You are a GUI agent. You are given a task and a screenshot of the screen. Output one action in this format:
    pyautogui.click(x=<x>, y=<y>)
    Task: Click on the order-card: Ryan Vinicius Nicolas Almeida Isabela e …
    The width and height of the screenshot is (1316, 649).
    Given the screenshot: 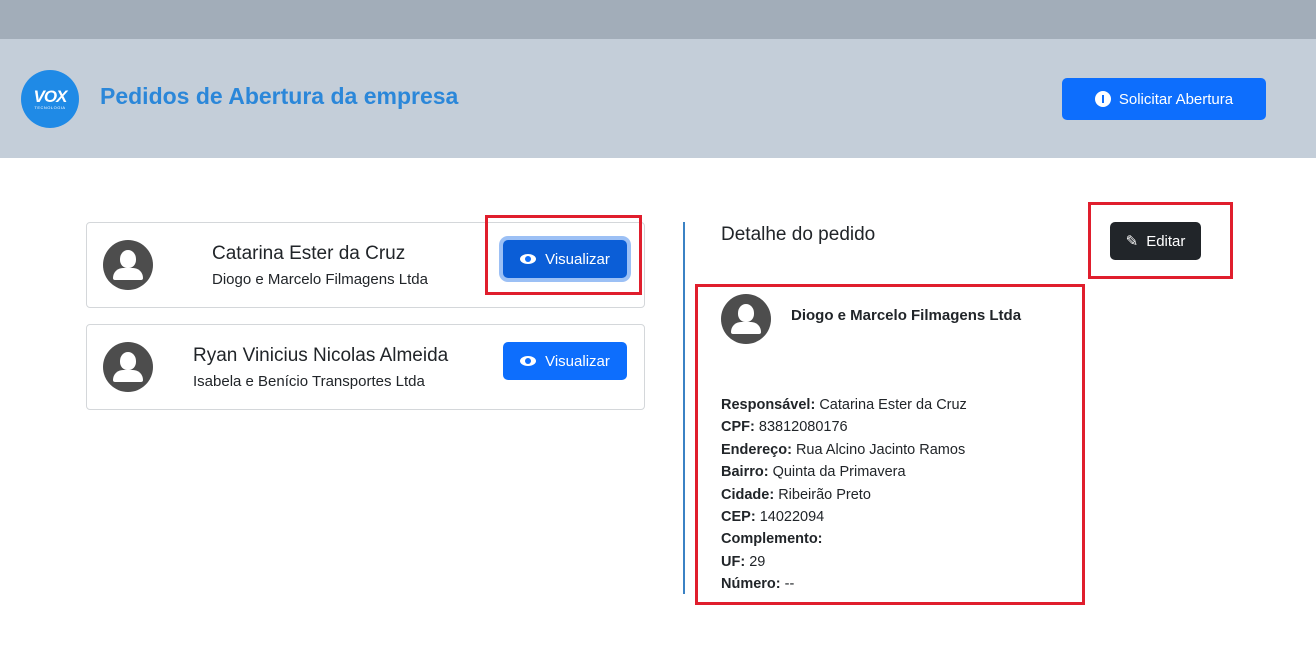 What is the action you would take?
    pyautogui.click(x=365, y=367)
    